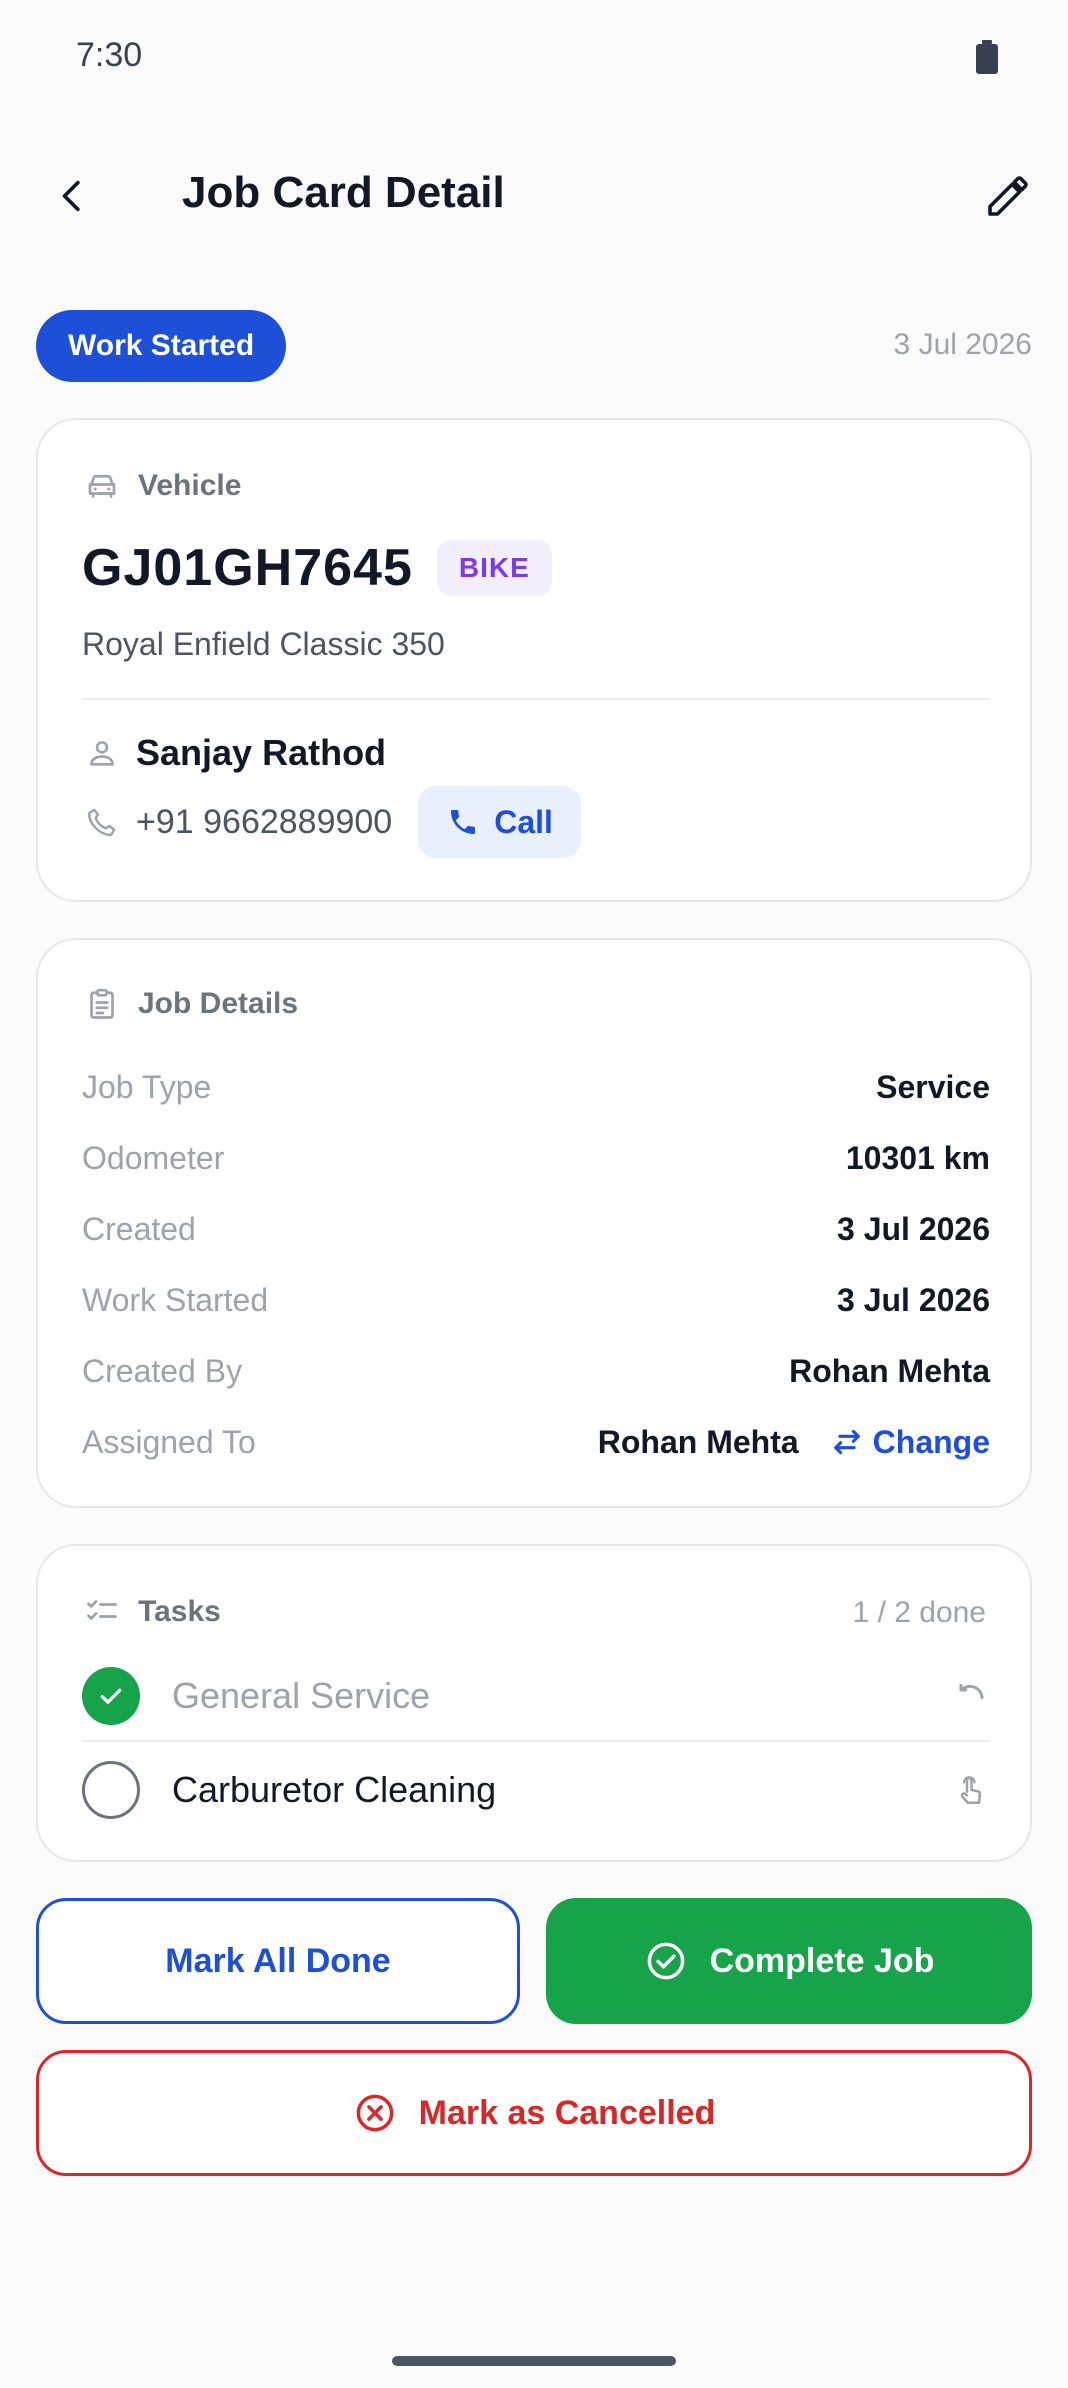 The width and height of the screenshot is (1068, 2388). What do you see at coordinates (970, 1790) in the screenshot?
I see `tap-icon` at bounding box center [970, 1790].